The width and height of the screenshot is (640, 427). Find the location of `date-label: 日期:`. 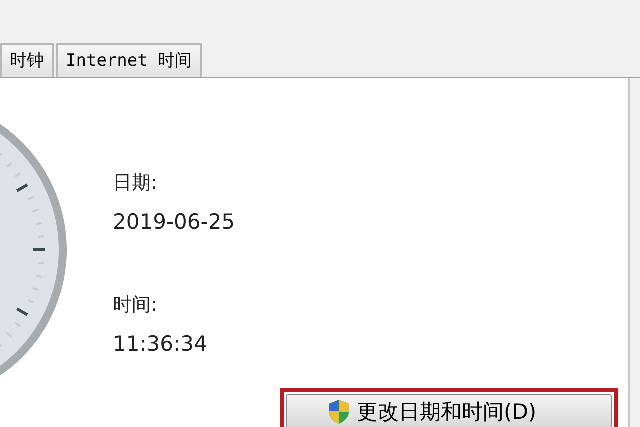

date-label: 日期: is located at coordinates (135, 183).